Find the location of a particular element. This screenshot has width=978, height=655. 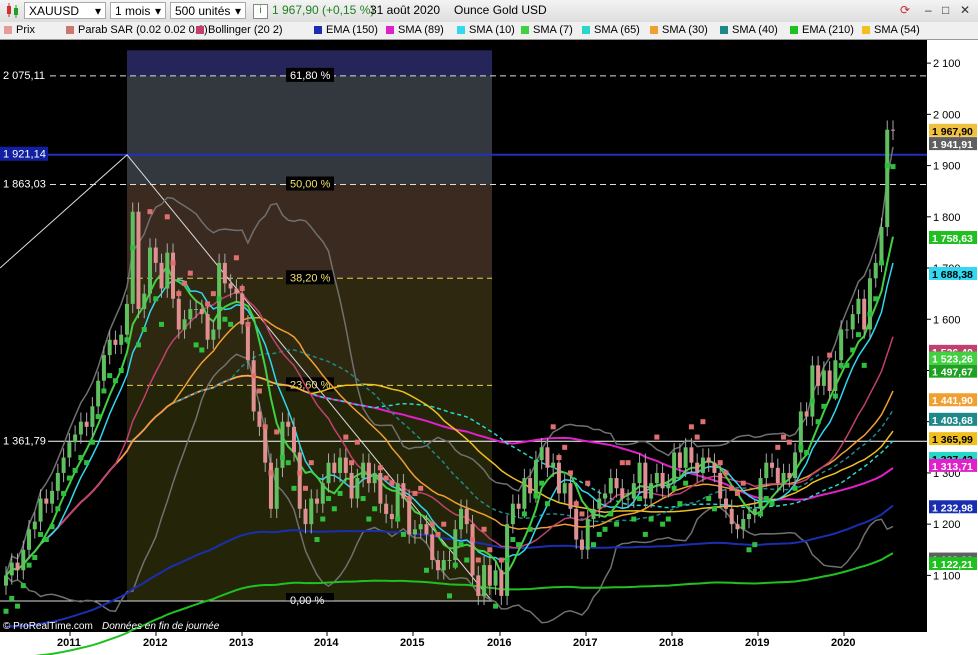

legend-item: SMA (89) is located at coordinates (415, 30).